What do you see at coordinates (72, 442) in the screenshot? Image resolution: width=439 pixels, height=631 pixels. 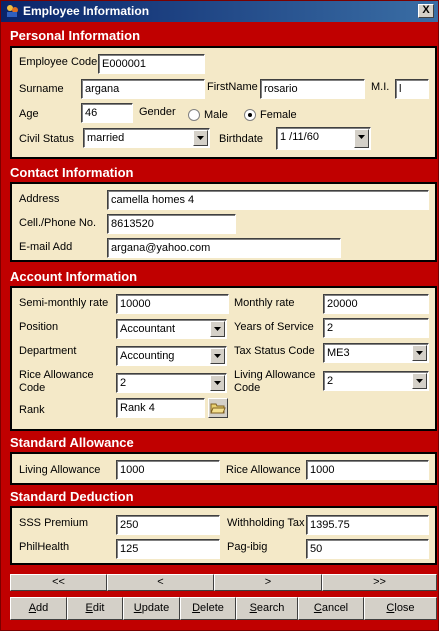 I see `standard-allowance-heading: Standard Allowance` at bounding box center [72, 442].